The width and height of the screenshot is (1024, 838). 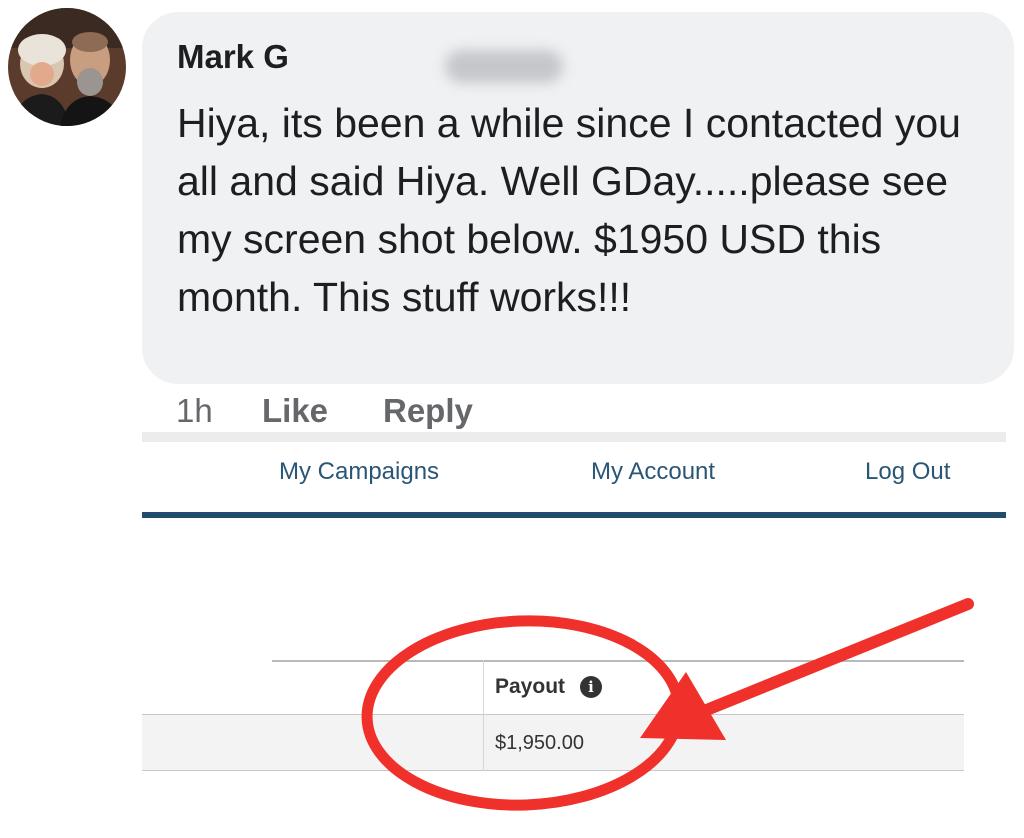 I want to click on info-icon: i, so click(x=591, y=687).